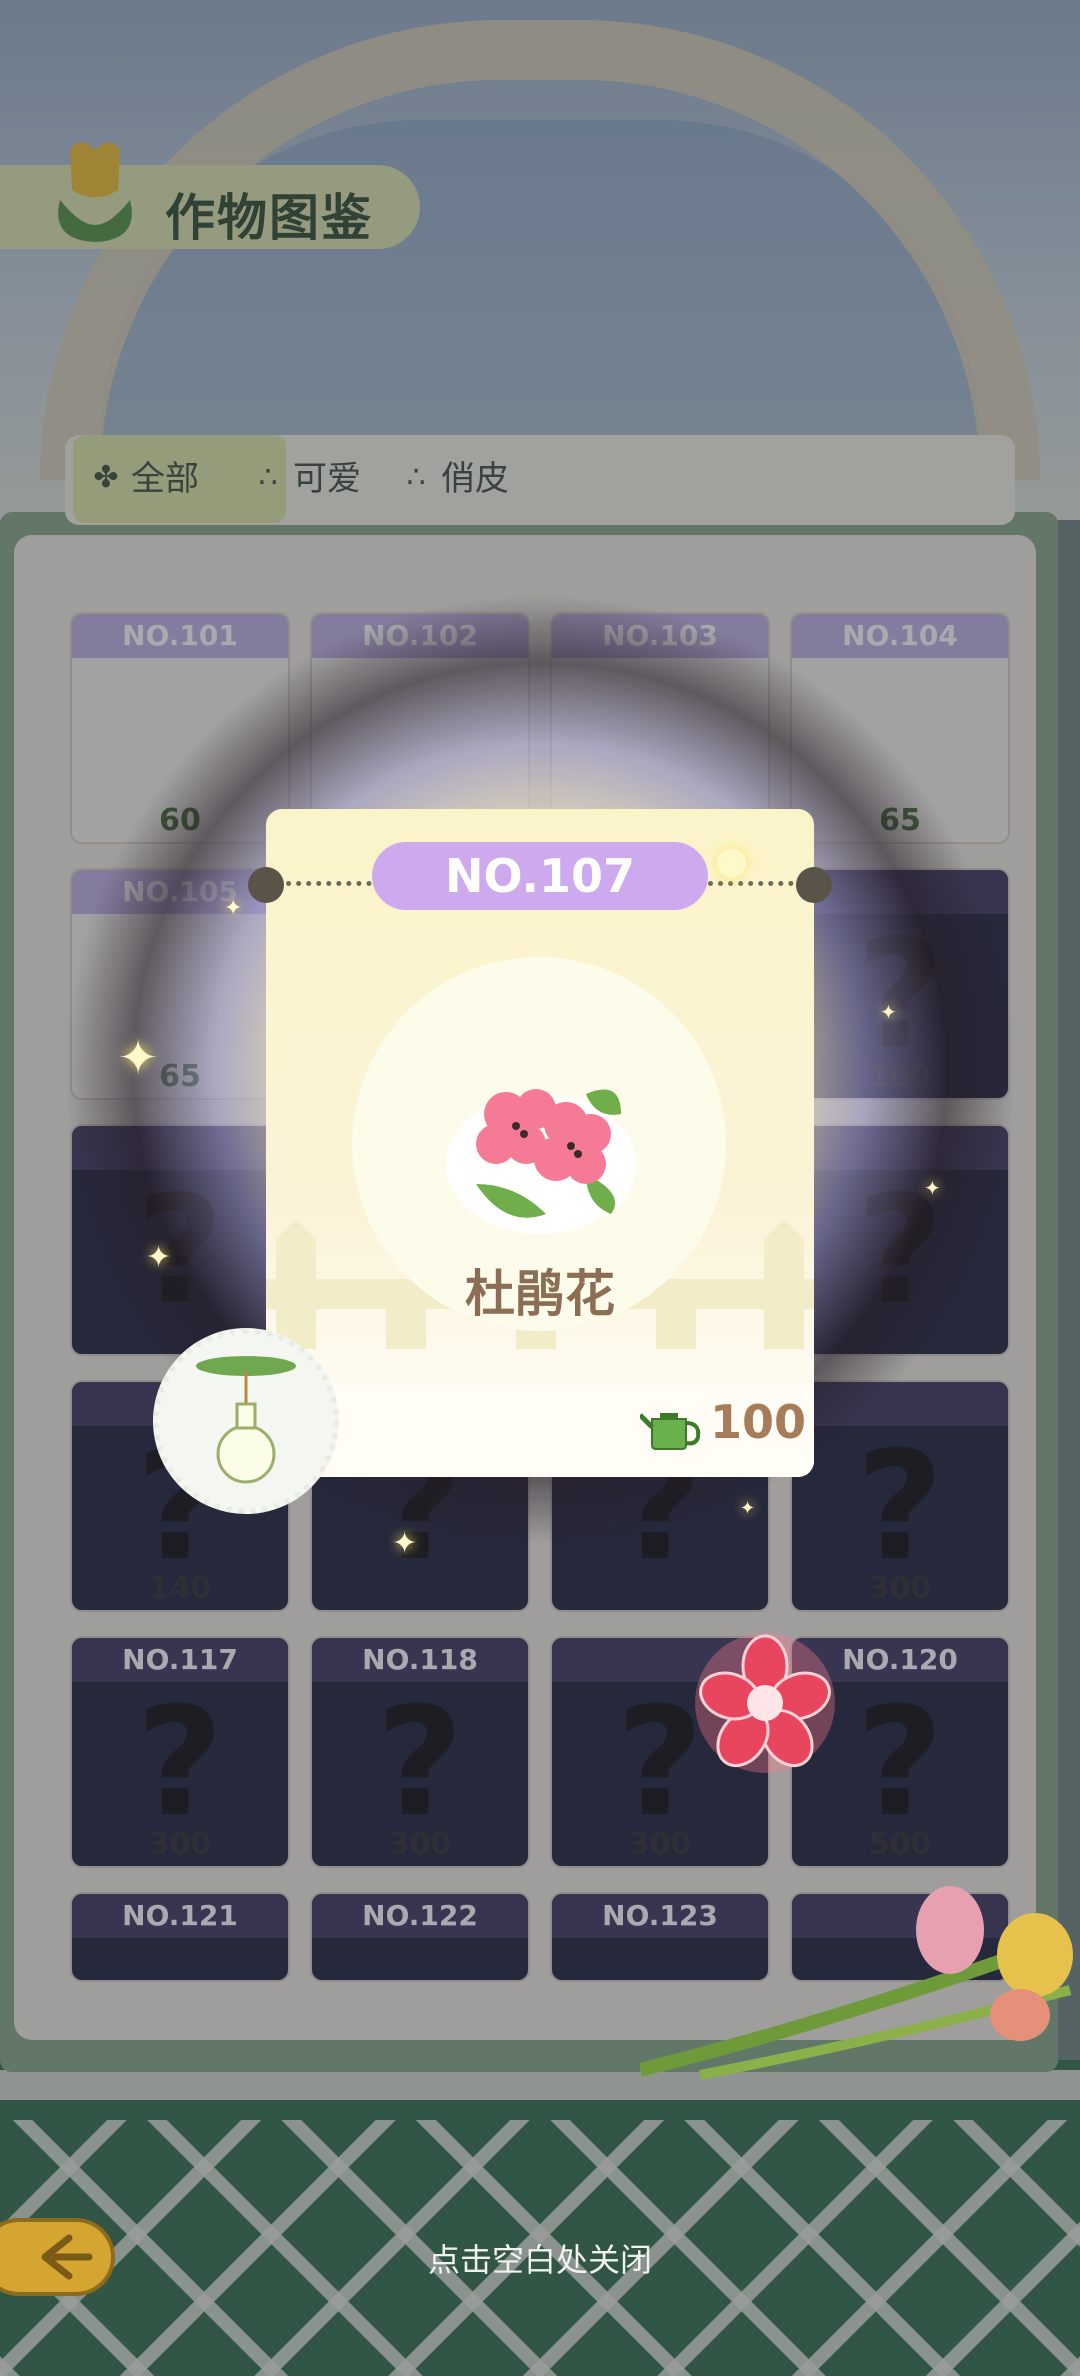 This screenshot has width=1080, height=2376. Describe the element at coordinates (541, 1161) in the screenshot. I see `azalea-flower-icon` at that location.